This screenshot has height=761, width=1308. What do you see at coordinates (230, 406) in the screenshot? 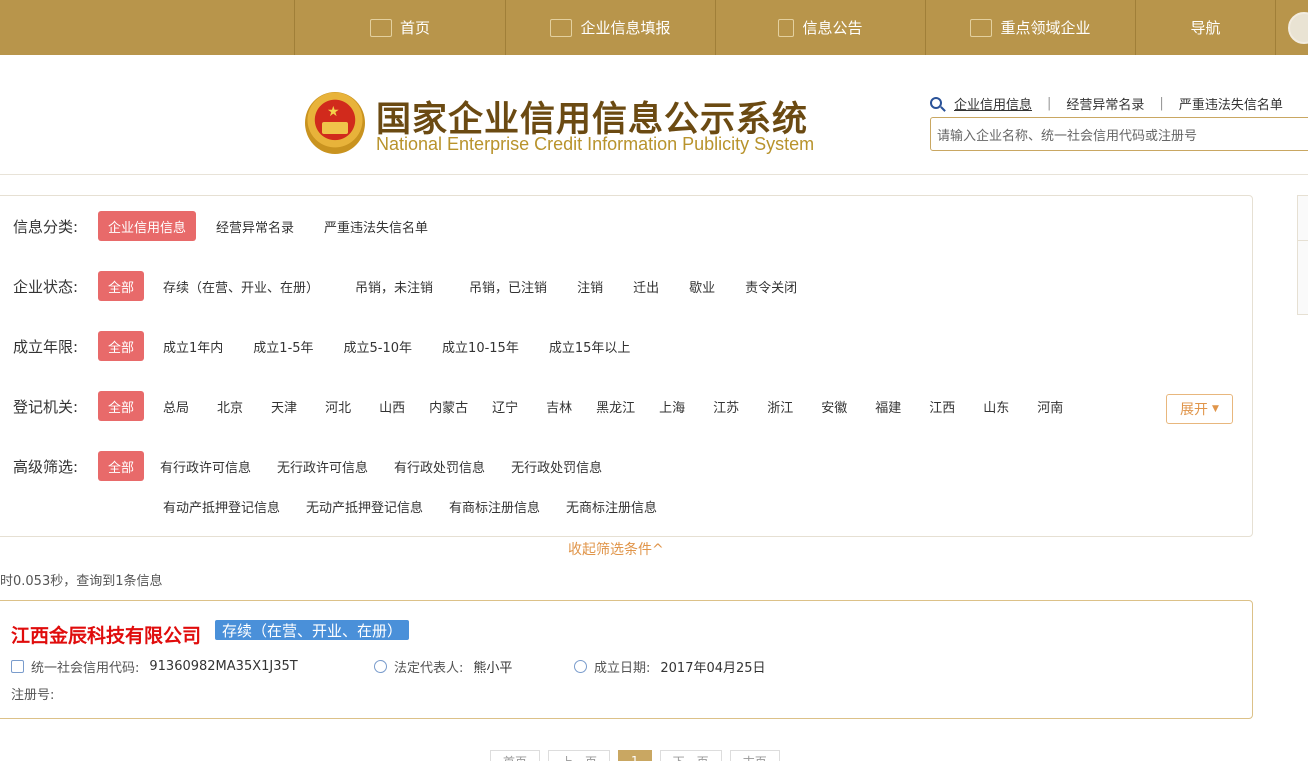
I see `filter-option: 北京` at bounding box center [230, 406].